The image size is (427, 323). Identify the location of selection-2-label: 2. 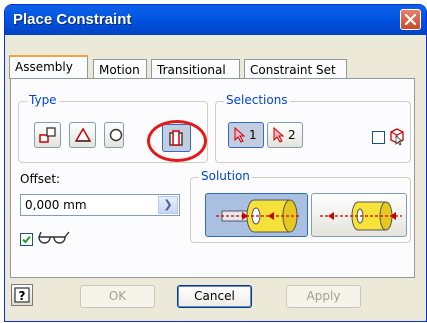
(292, 135).